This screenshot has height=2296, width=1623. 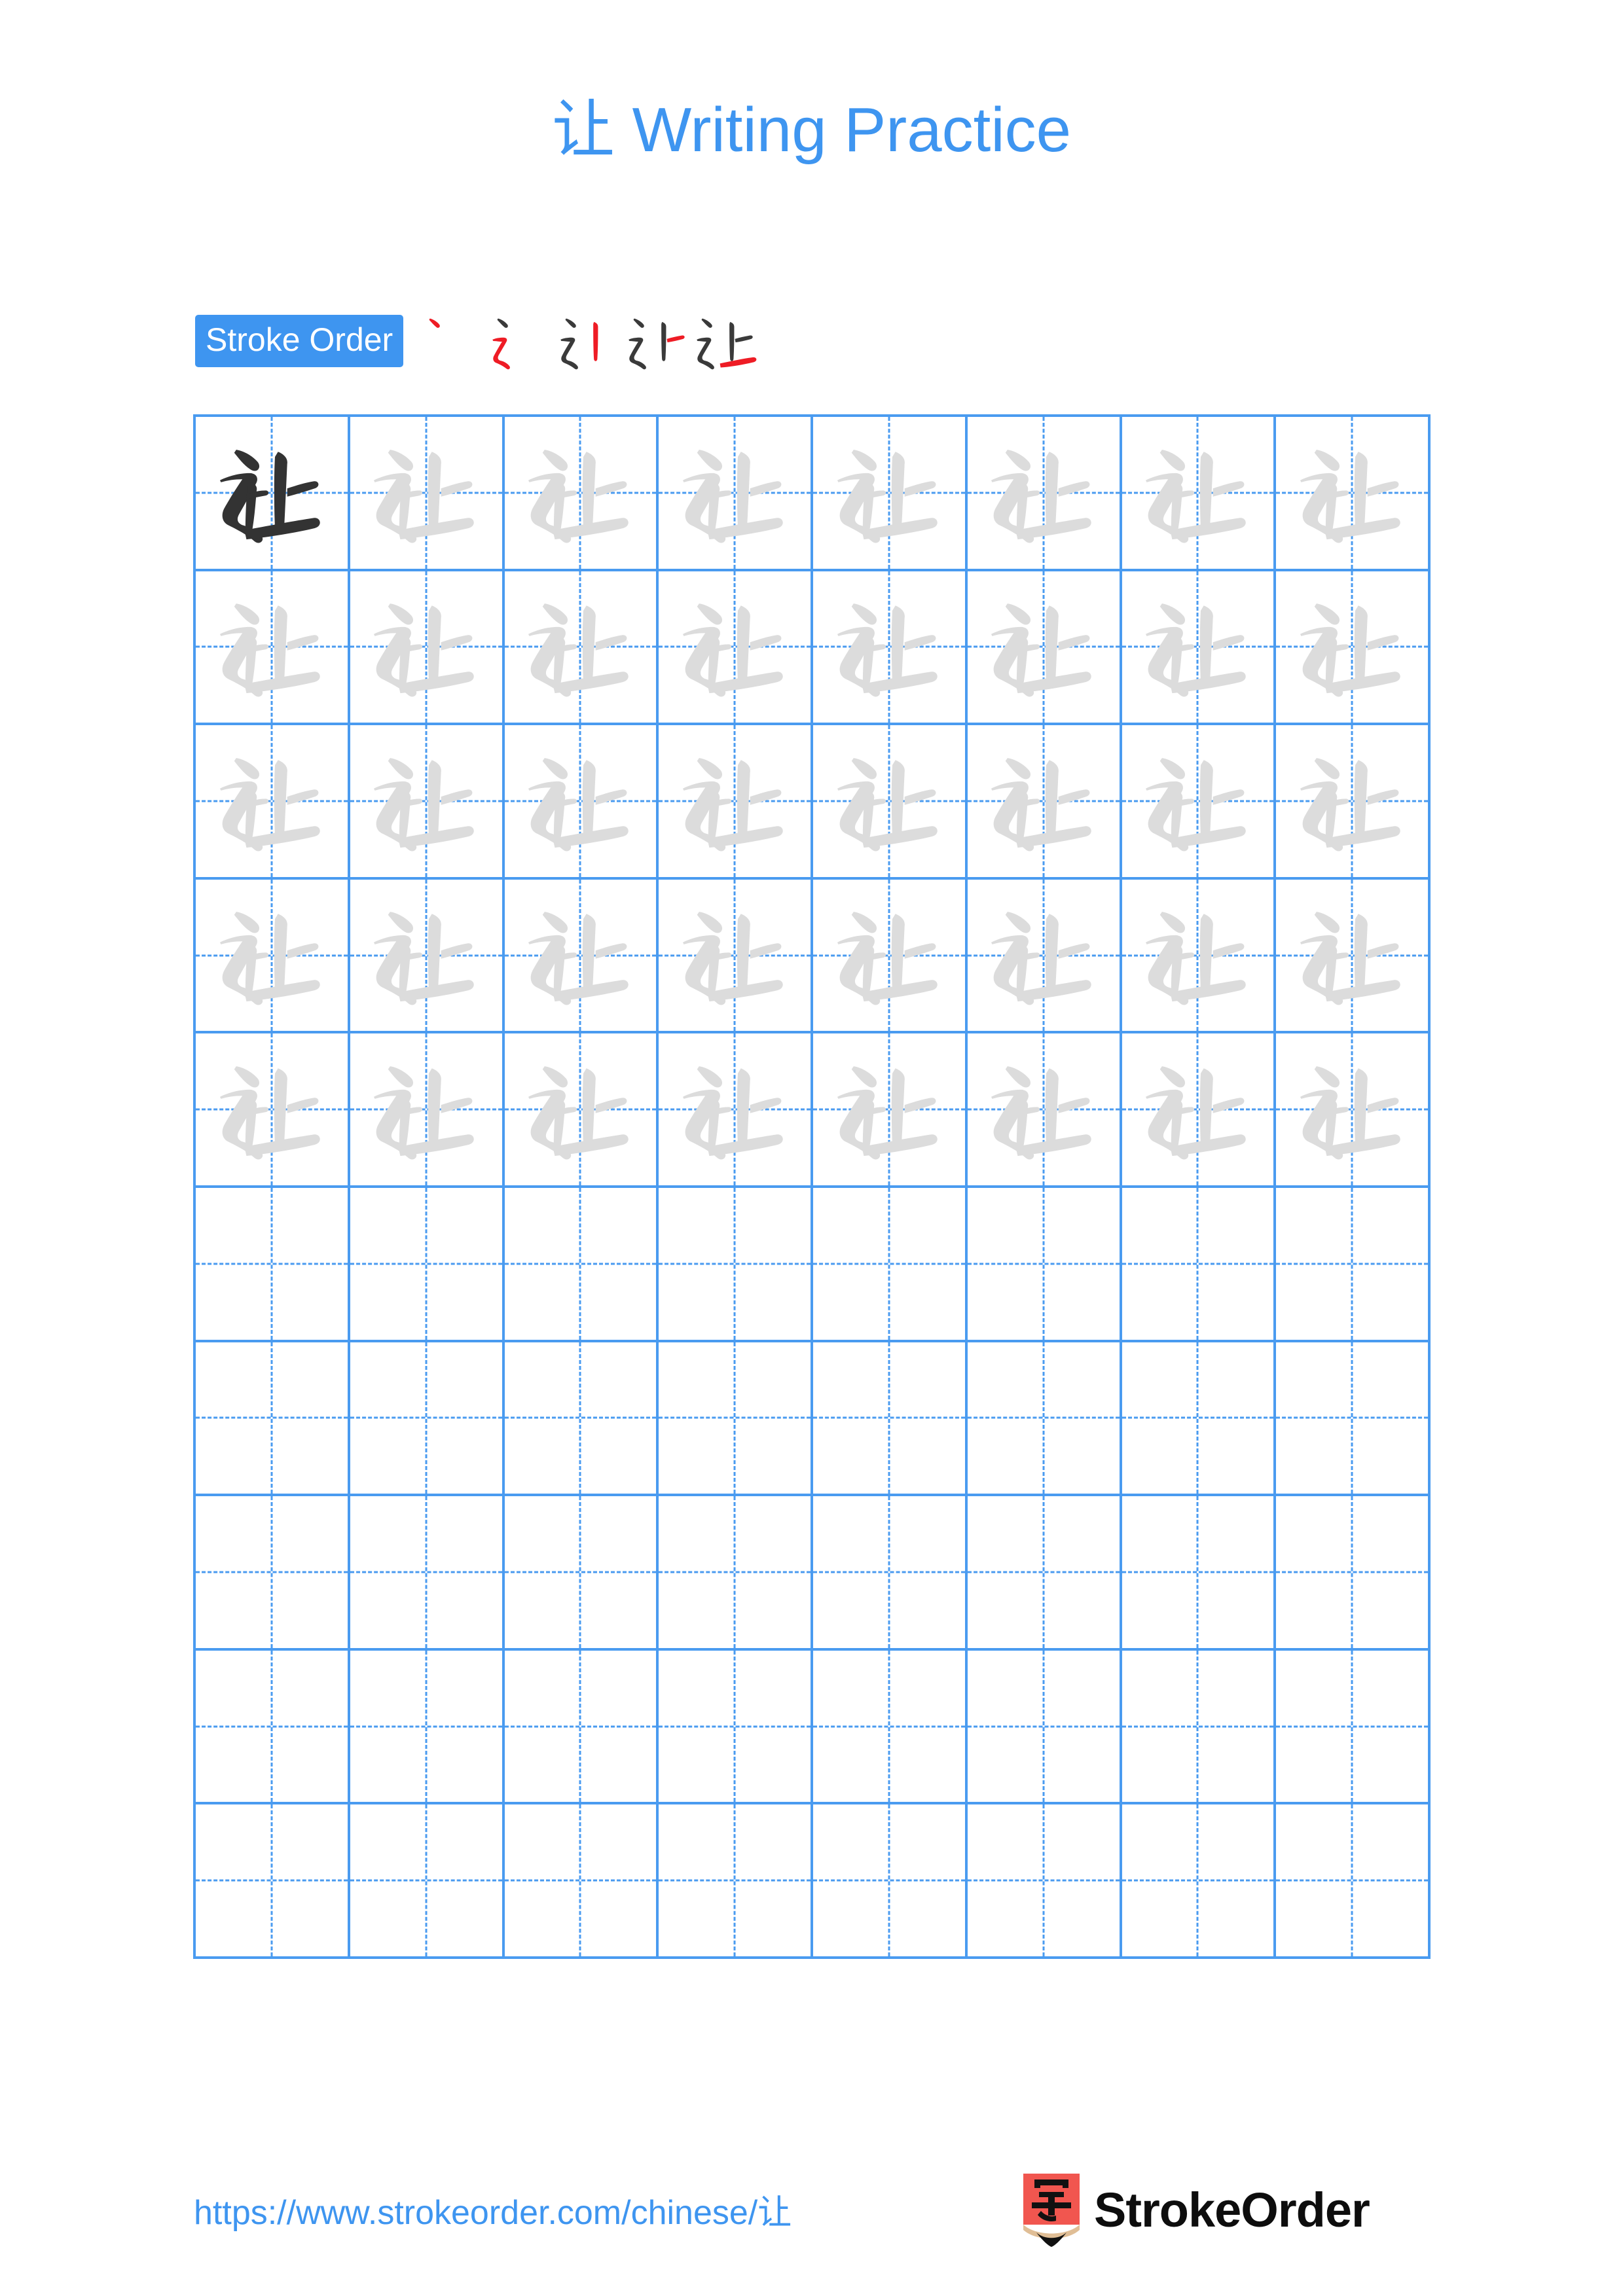 I want to click on footer-logo: StrokeOrder, so click(x=1196, y=2210).